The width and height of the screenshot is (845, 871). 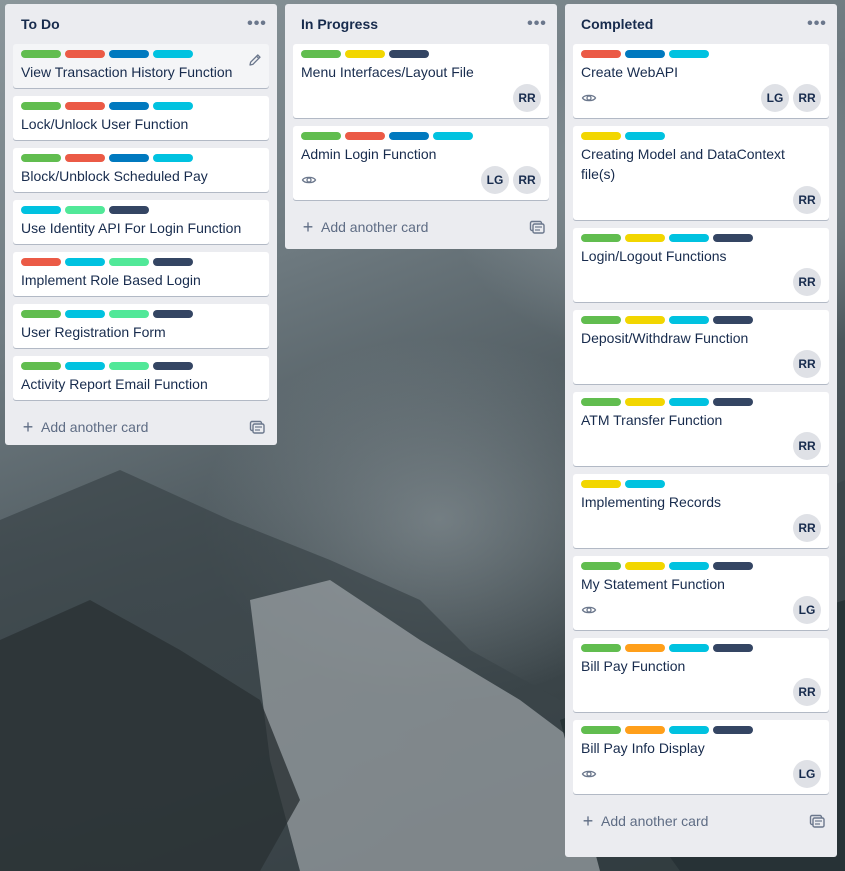 What do you see at coordinates (141, 222) in the screenshot?
I see `card: Use Identity API For Login Function` at bounding box center [141, 222].